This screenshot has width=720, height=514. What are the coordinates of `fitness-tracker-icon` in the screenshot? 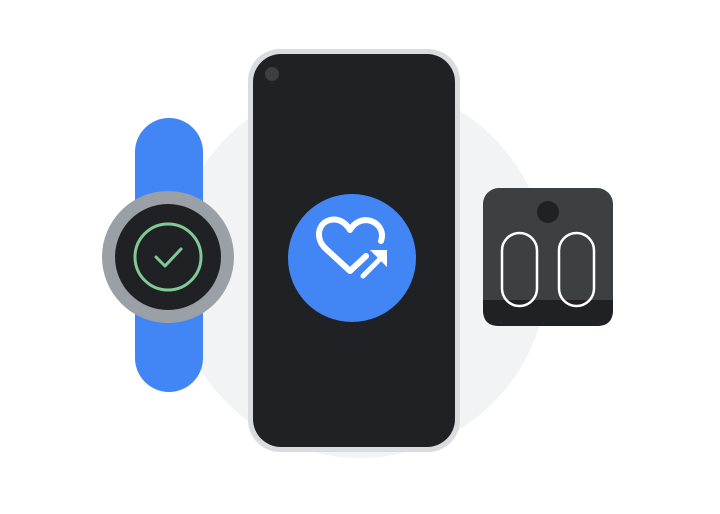 It's located at (548, 257).